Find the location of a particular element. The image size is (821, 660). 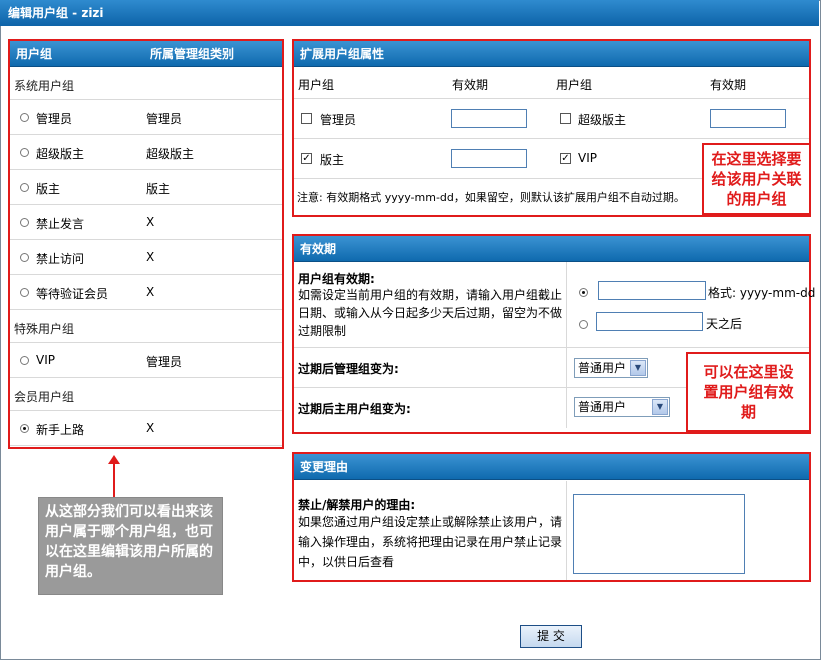

group-section-title: 特殊用户组 is located at coordinates (146, 326).